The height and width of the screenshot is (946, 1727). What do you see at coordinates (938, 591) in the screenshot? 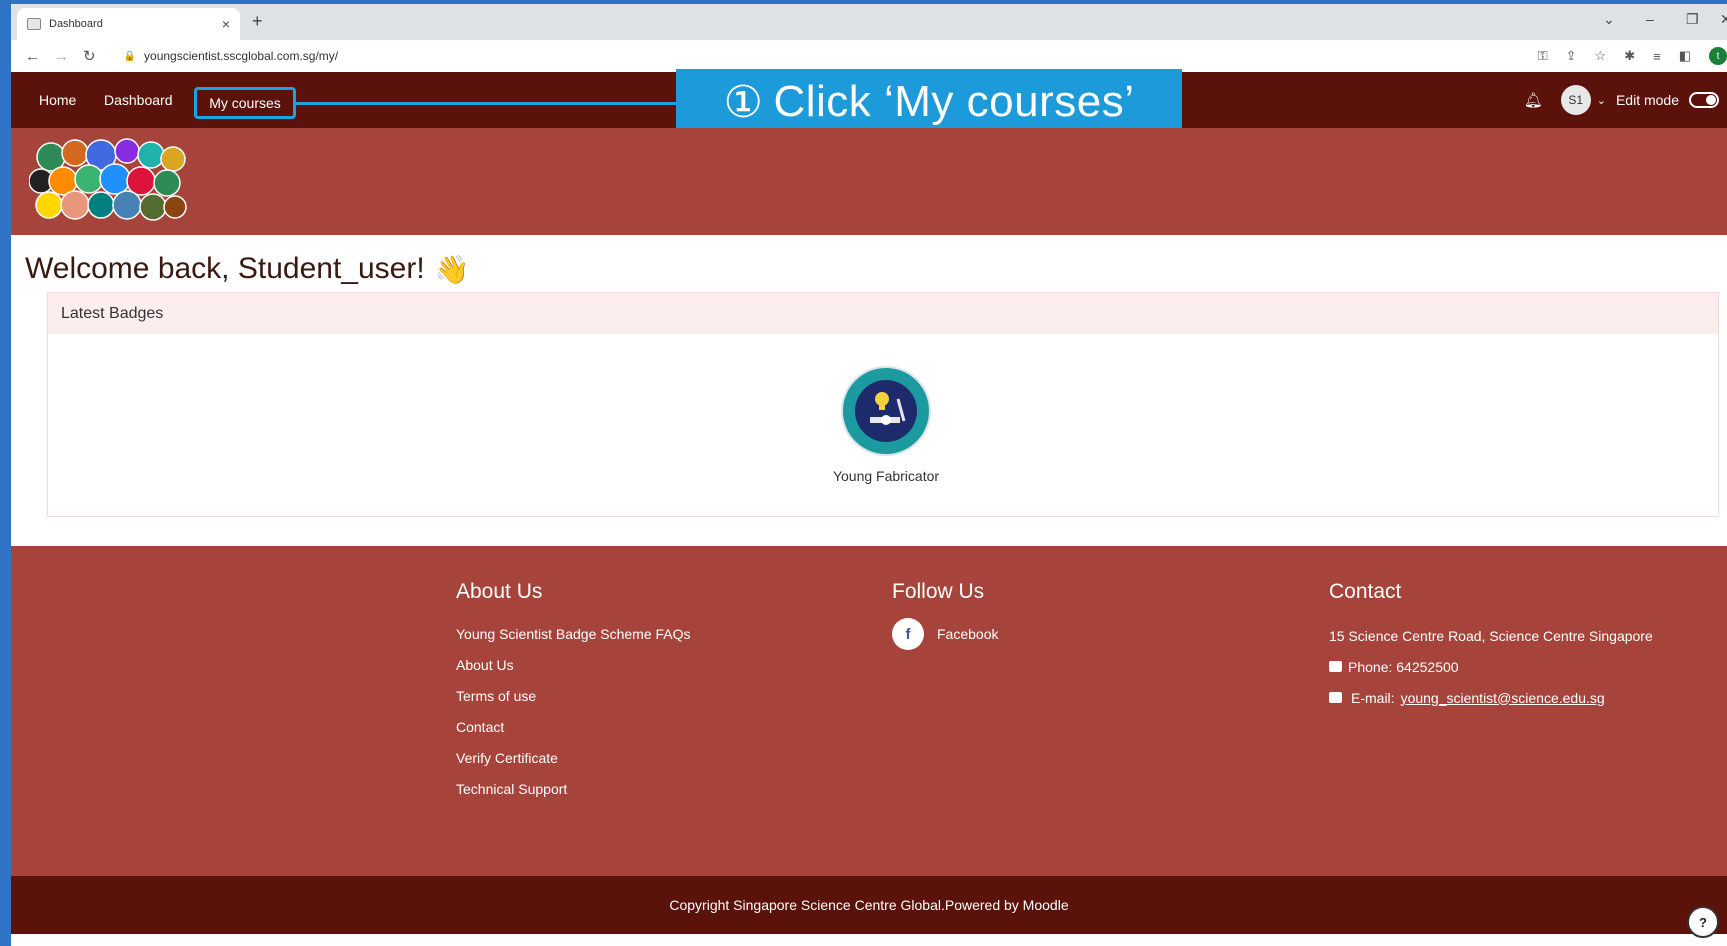
I see `footer-follow-title: Follow Us` at bounding box center [938, 591].